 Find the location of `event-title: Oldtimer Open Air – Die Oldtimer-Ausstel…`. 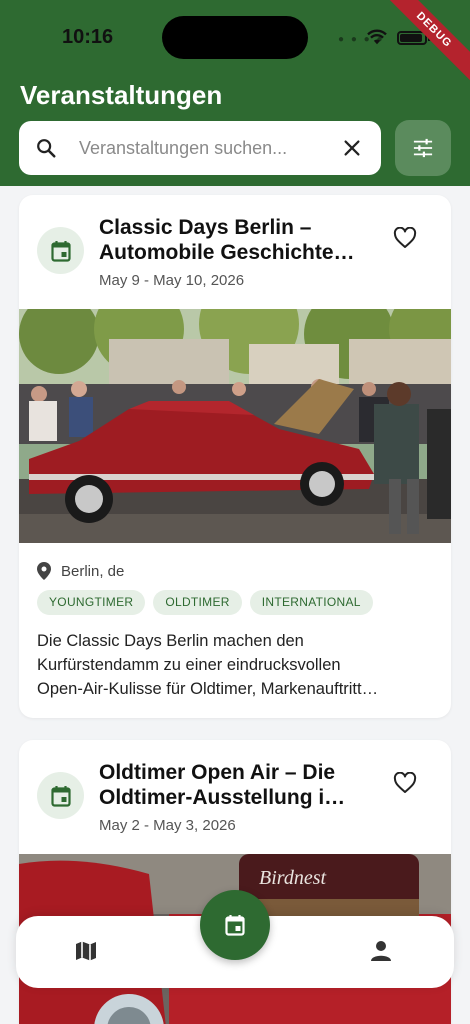

event-title: Oldtimer Open Air – Die Oldtimer-Ausstel… is located at coordinates (239, 785).